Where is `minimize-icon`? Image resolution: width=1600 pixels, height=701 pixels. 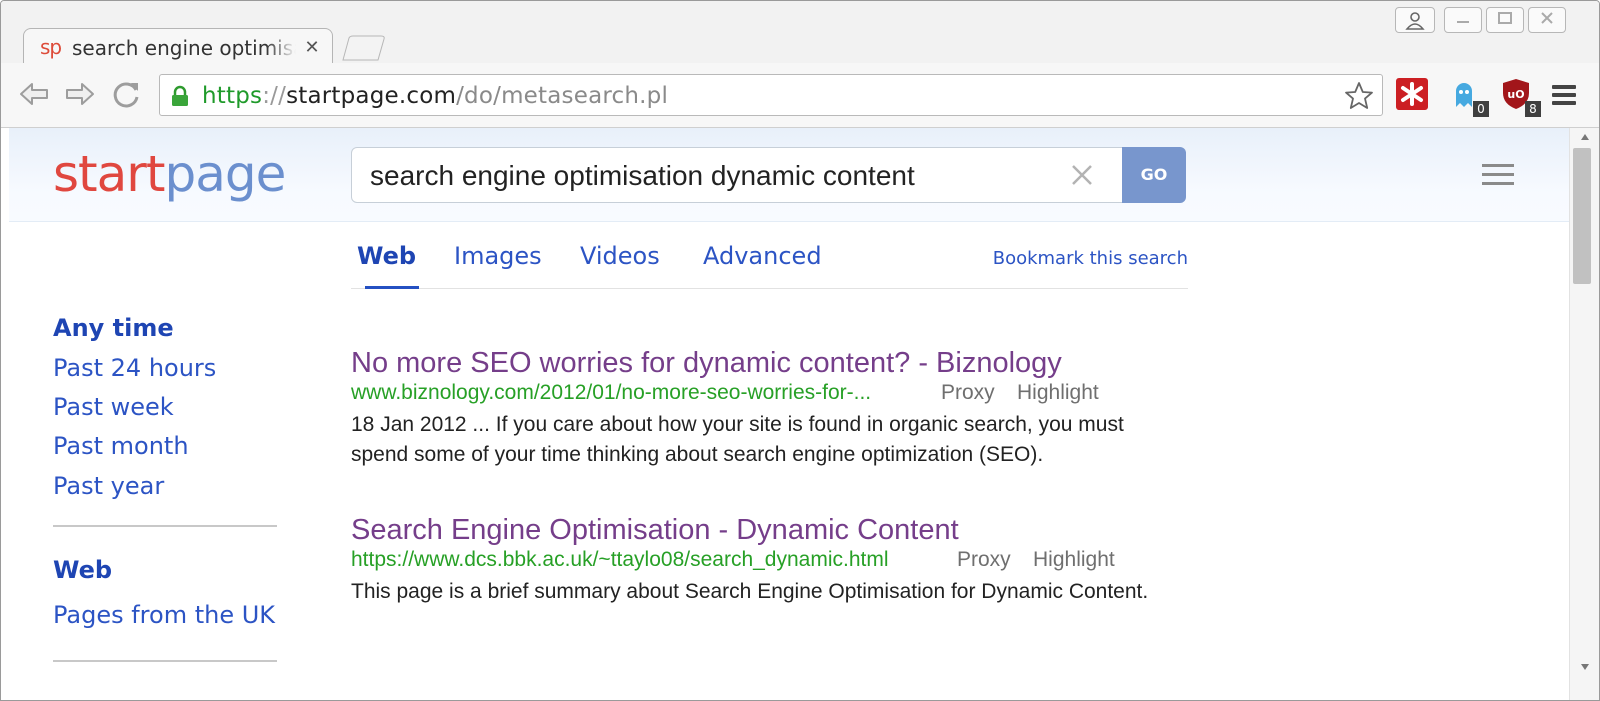
minimize-icon is located at coordinates (1463, 22).